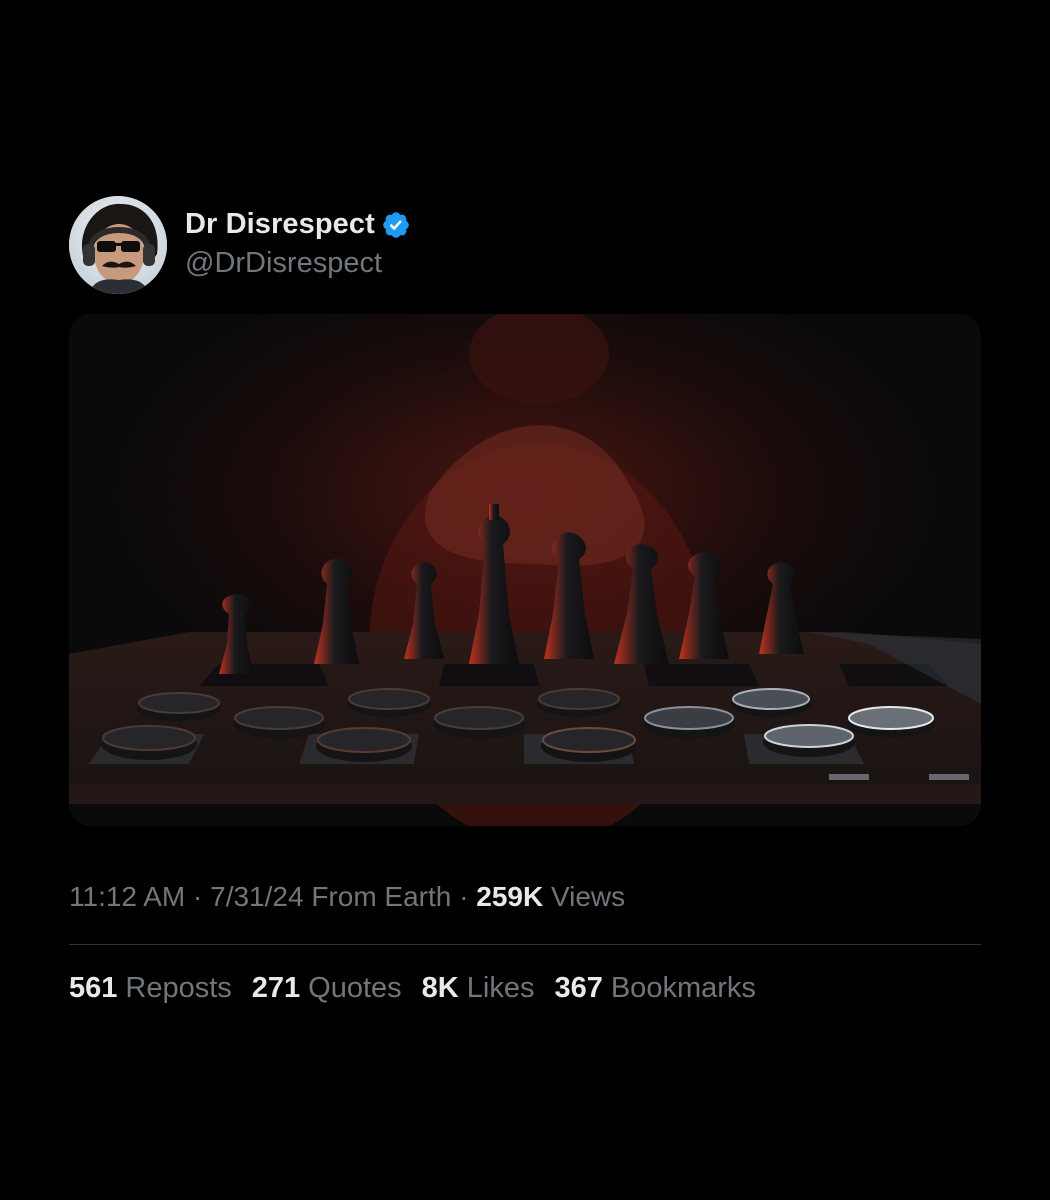 The width and height of the screenshot is (1050, 1200). I want to click on views-count: 259K, so click(510, 896).